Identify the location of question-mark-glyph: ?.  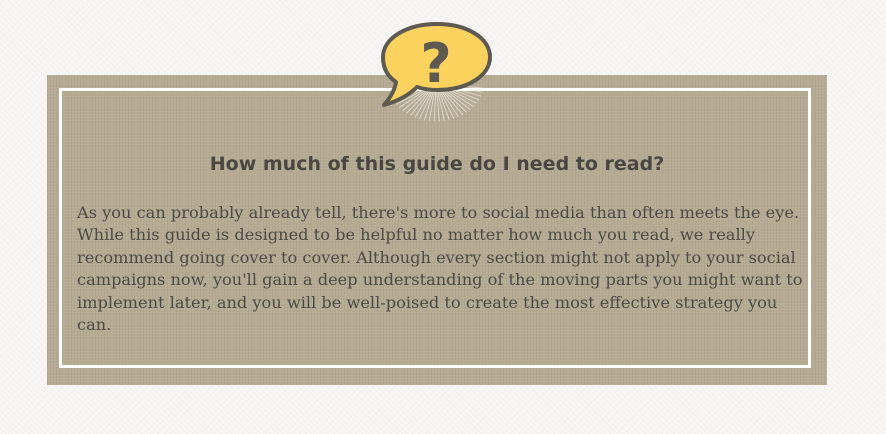
(435, 63).